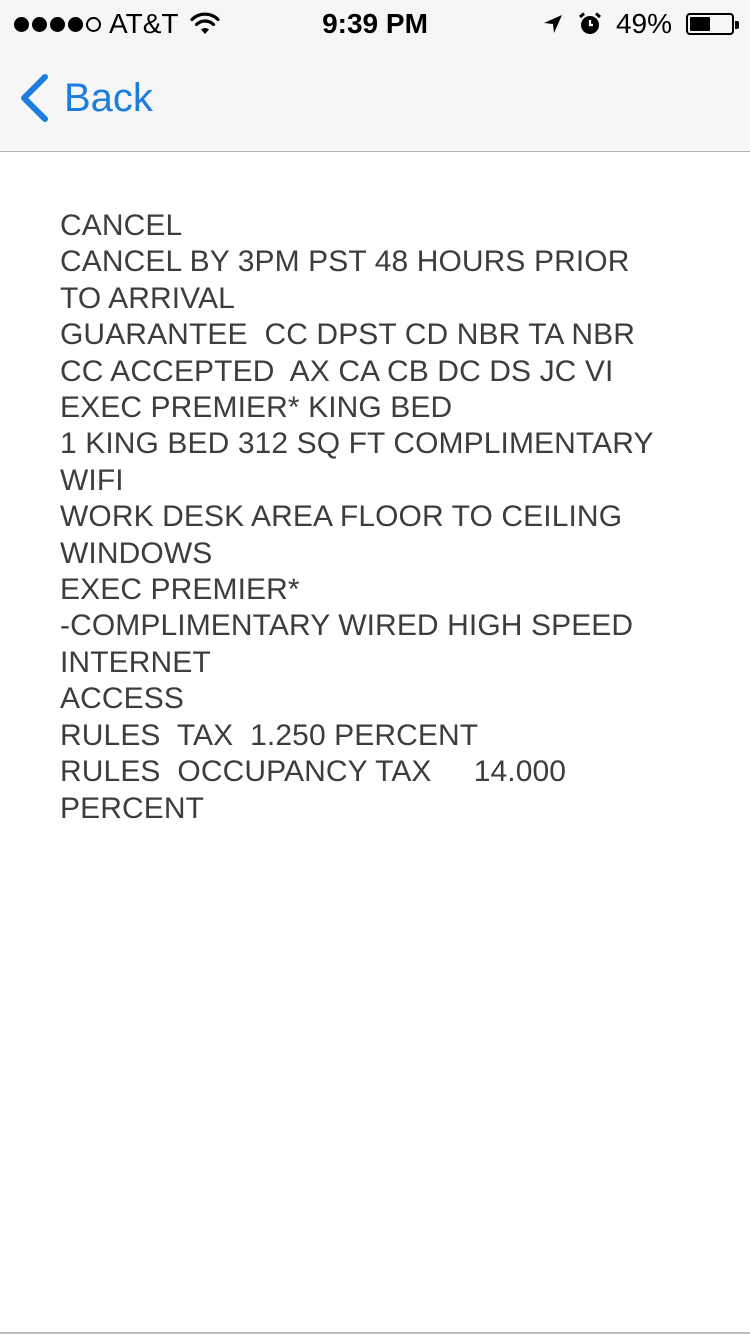  Describe the element at coordinates (552, 24) in the screenshot. I see `location-arrow-icon` at that location.